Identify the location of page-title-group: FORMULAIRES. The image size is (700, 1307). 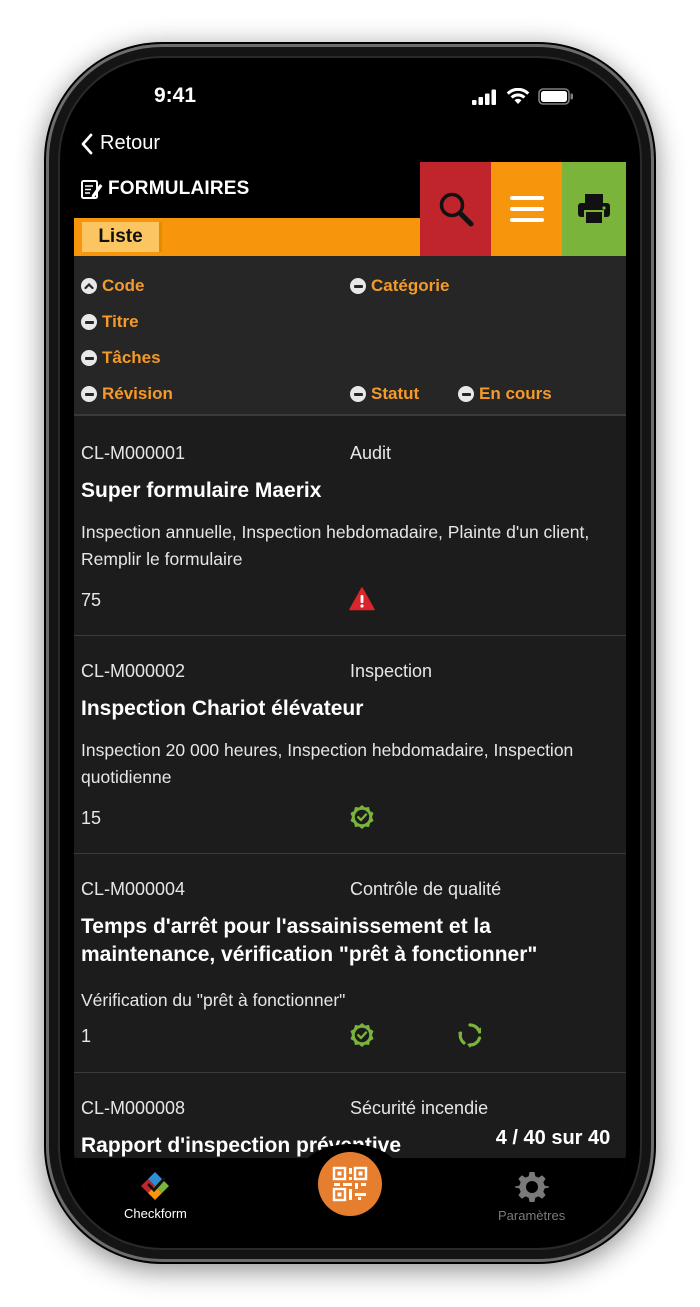
(165, 189).